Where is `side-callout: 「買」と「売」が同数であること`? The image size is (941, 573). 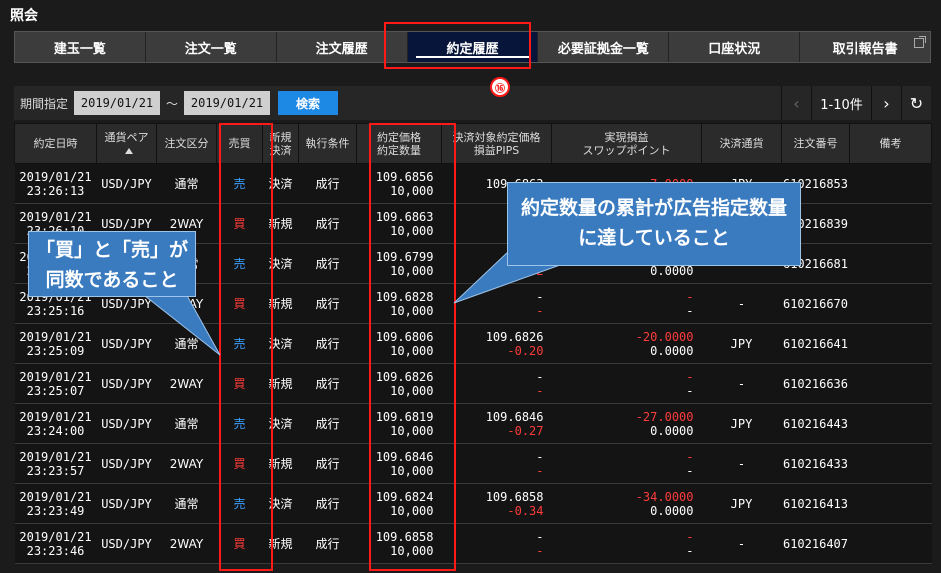
side-callout: 「買」と「売」が同数であること is located at coordinates (112, 264).